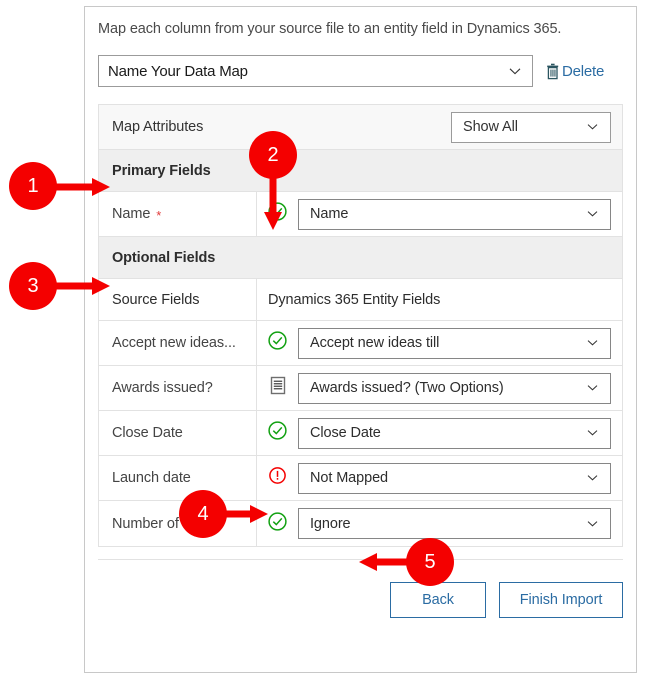 Image resolution: width=645 pixels, height=680 pixels. I want to click on primary-fields-label: Primary Fields, so click(161, 170).